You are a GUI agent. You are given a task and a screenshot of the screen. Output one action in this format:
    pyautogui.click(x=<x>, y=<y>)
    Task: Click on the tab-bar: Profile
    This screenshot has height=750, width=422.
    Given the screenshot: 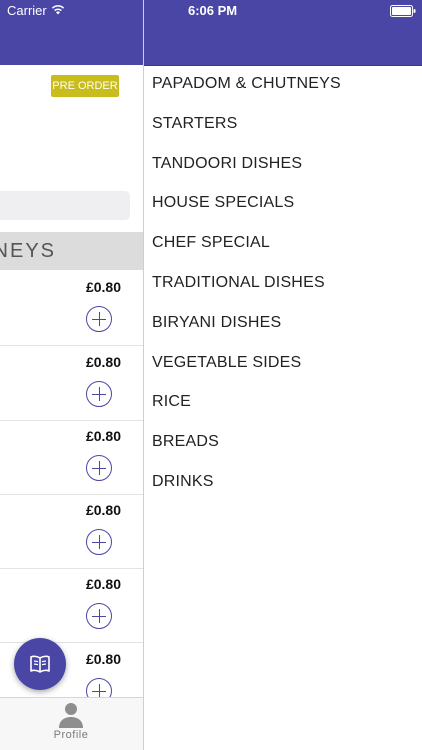 What is the action you would take?
    pyautogui.click(x=71, y=723)
    